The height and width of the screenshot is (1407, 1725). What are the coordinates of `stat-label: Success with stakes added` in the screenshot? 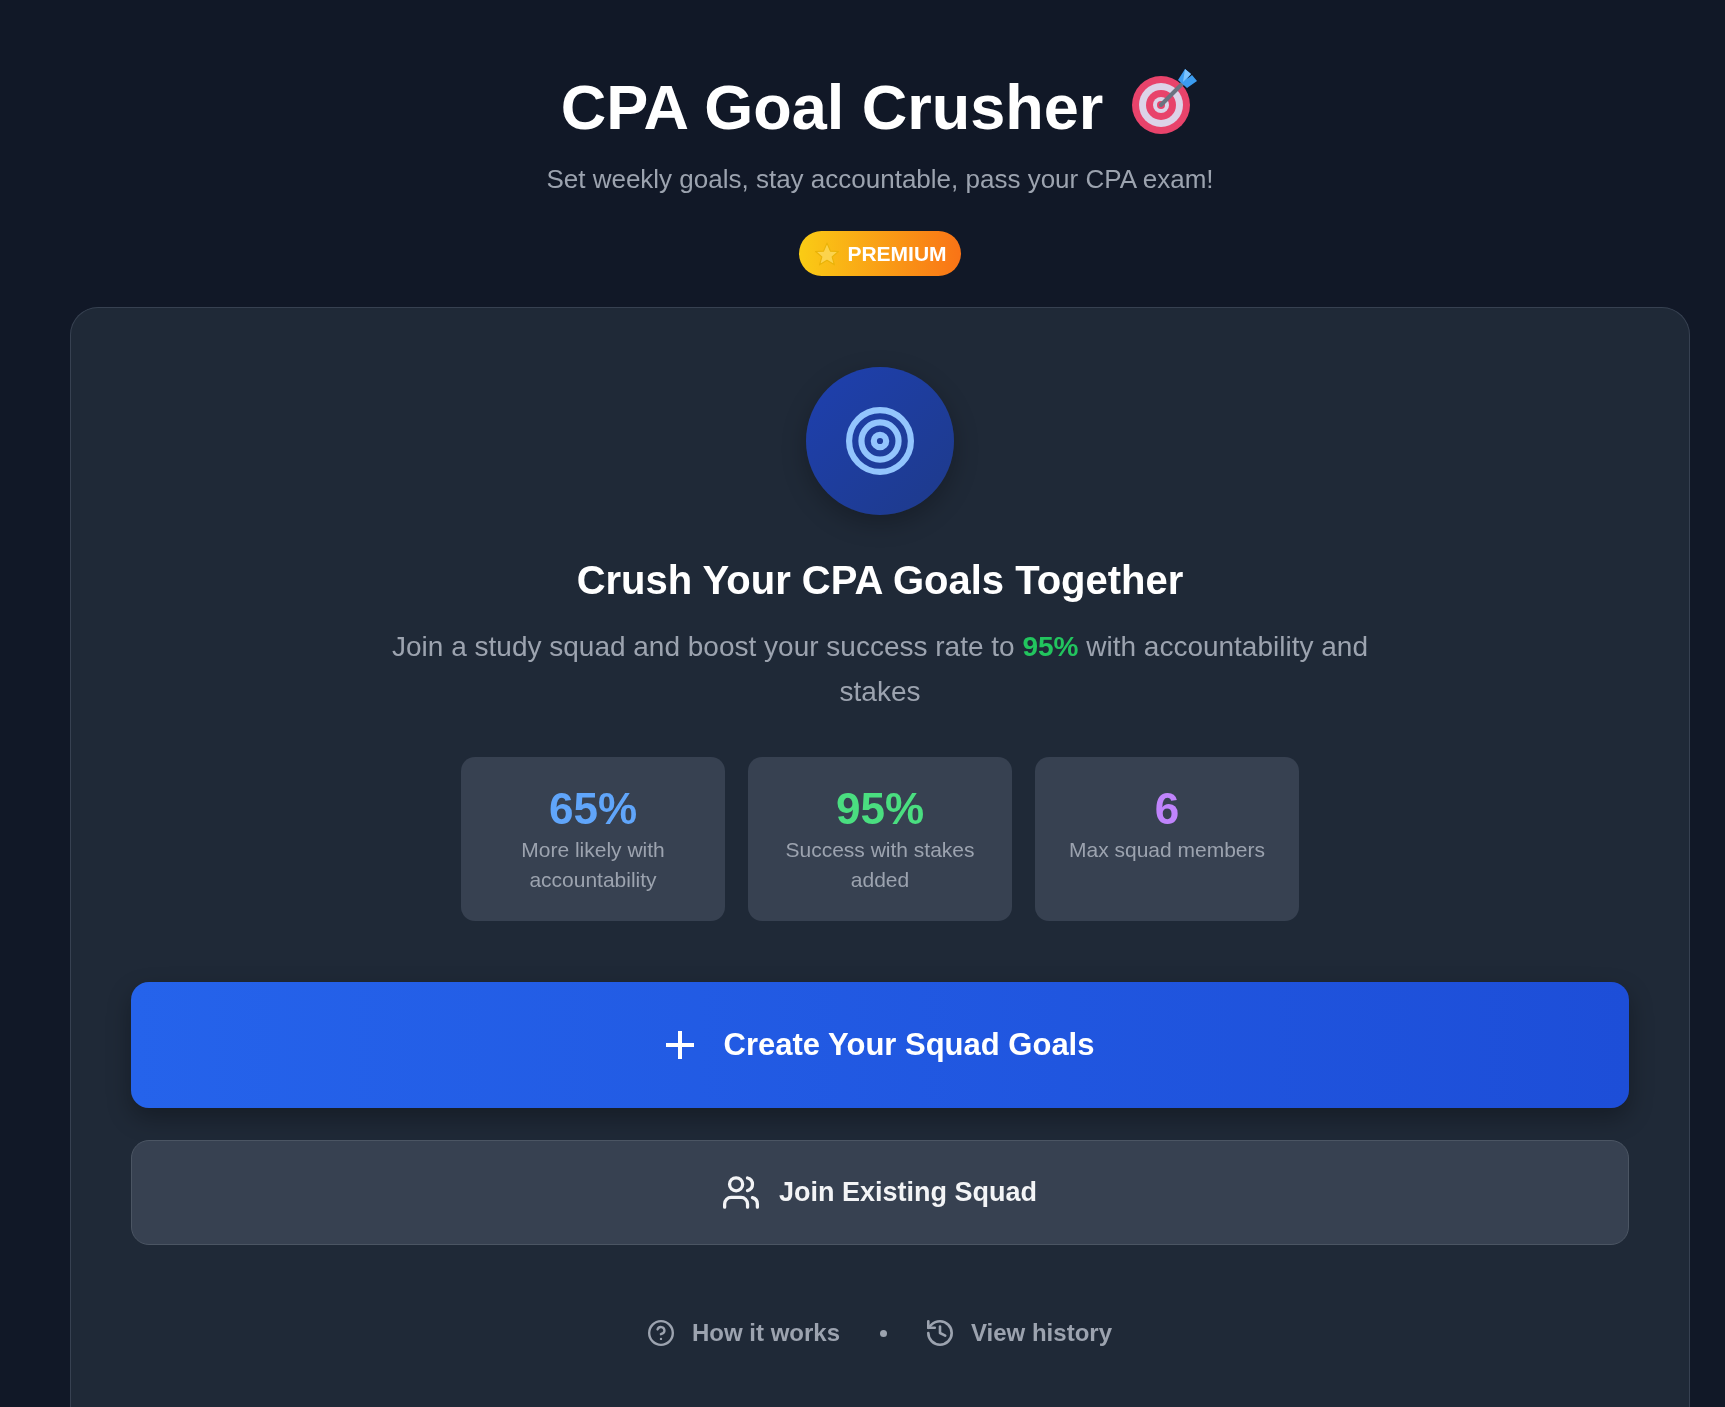 It's located at (880, 865).